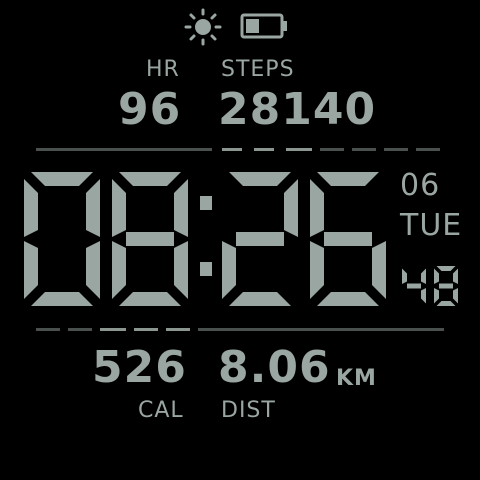 This screenshot has width=480, height=480. Describe the element at coordinates (206, 203) in the screenshot. I see `colon-top` at that location.